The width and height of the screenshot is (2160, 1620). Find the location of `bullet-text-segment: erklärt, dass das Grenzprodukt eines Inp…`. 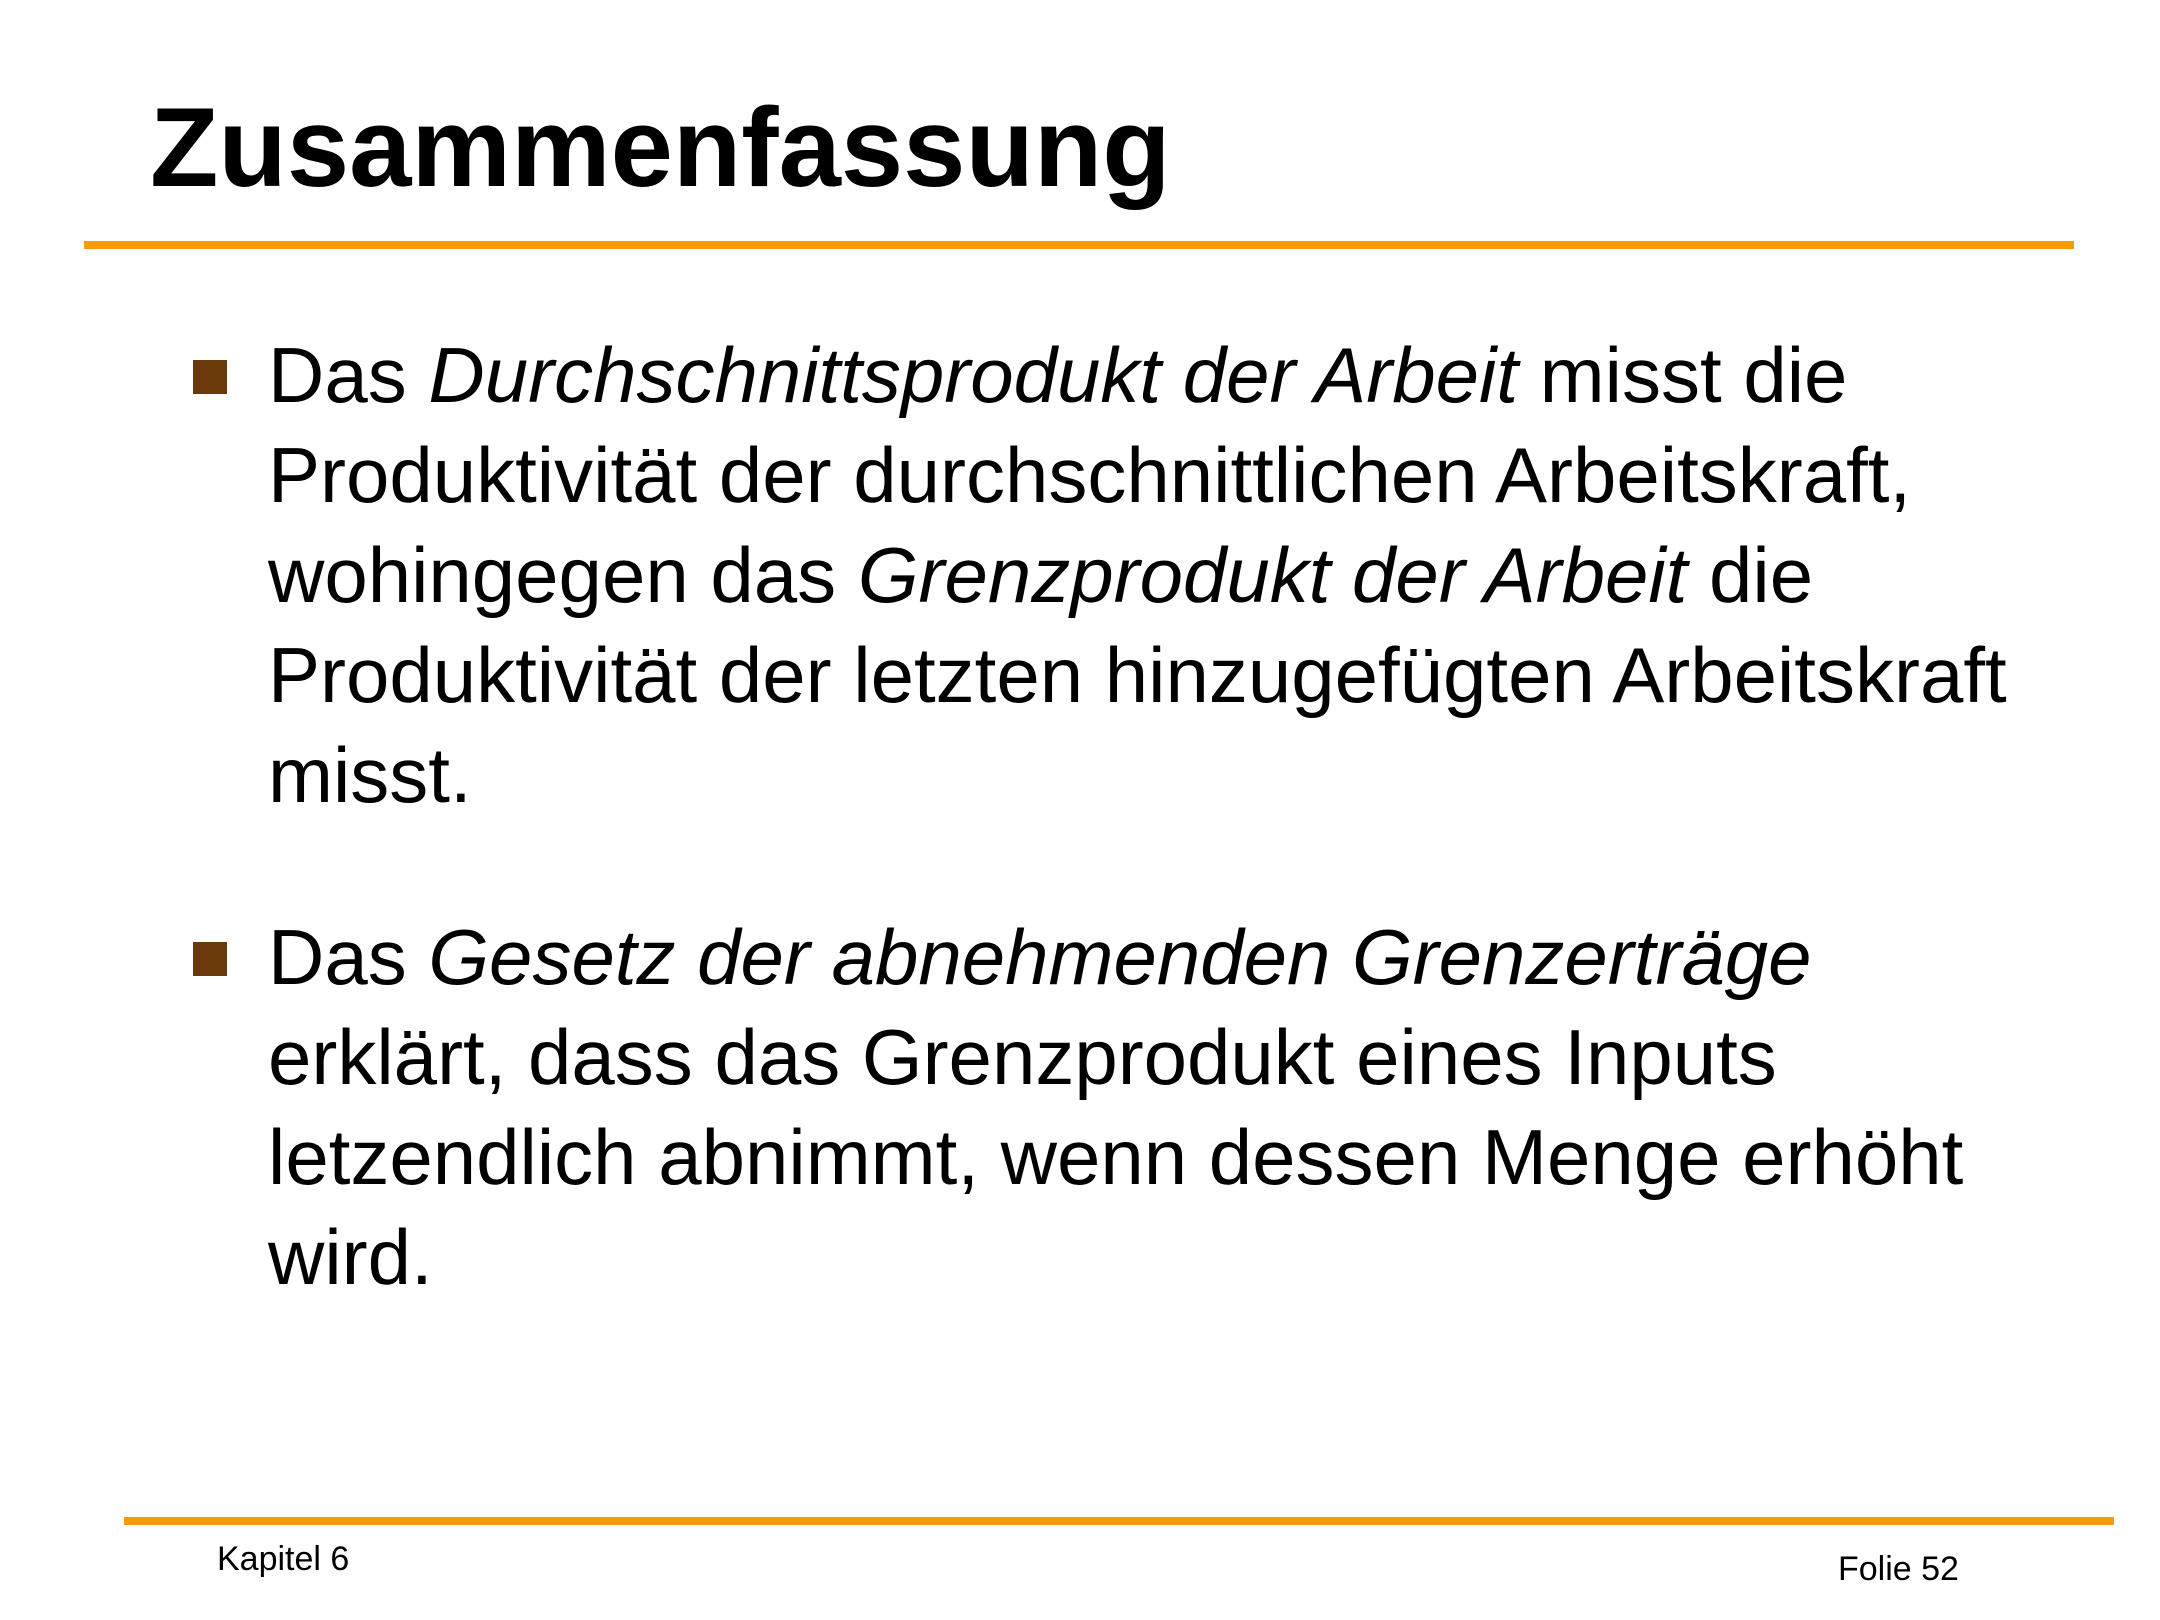

bullet-text-segment: erklärt, dass das Grenzprodukt eines Inp… is located at coordinates (1116, 1157).